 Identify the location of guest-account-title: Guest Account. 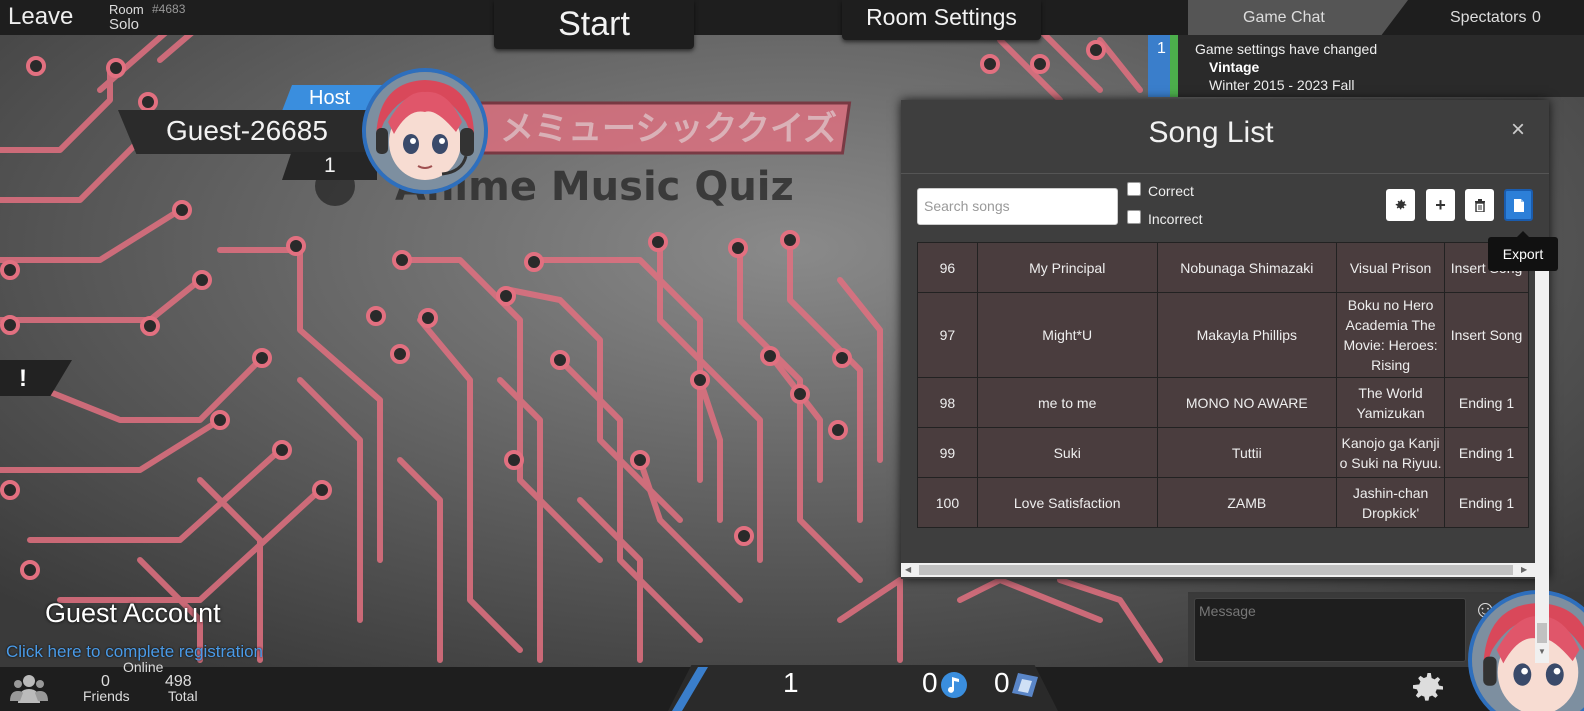
(133, 613).